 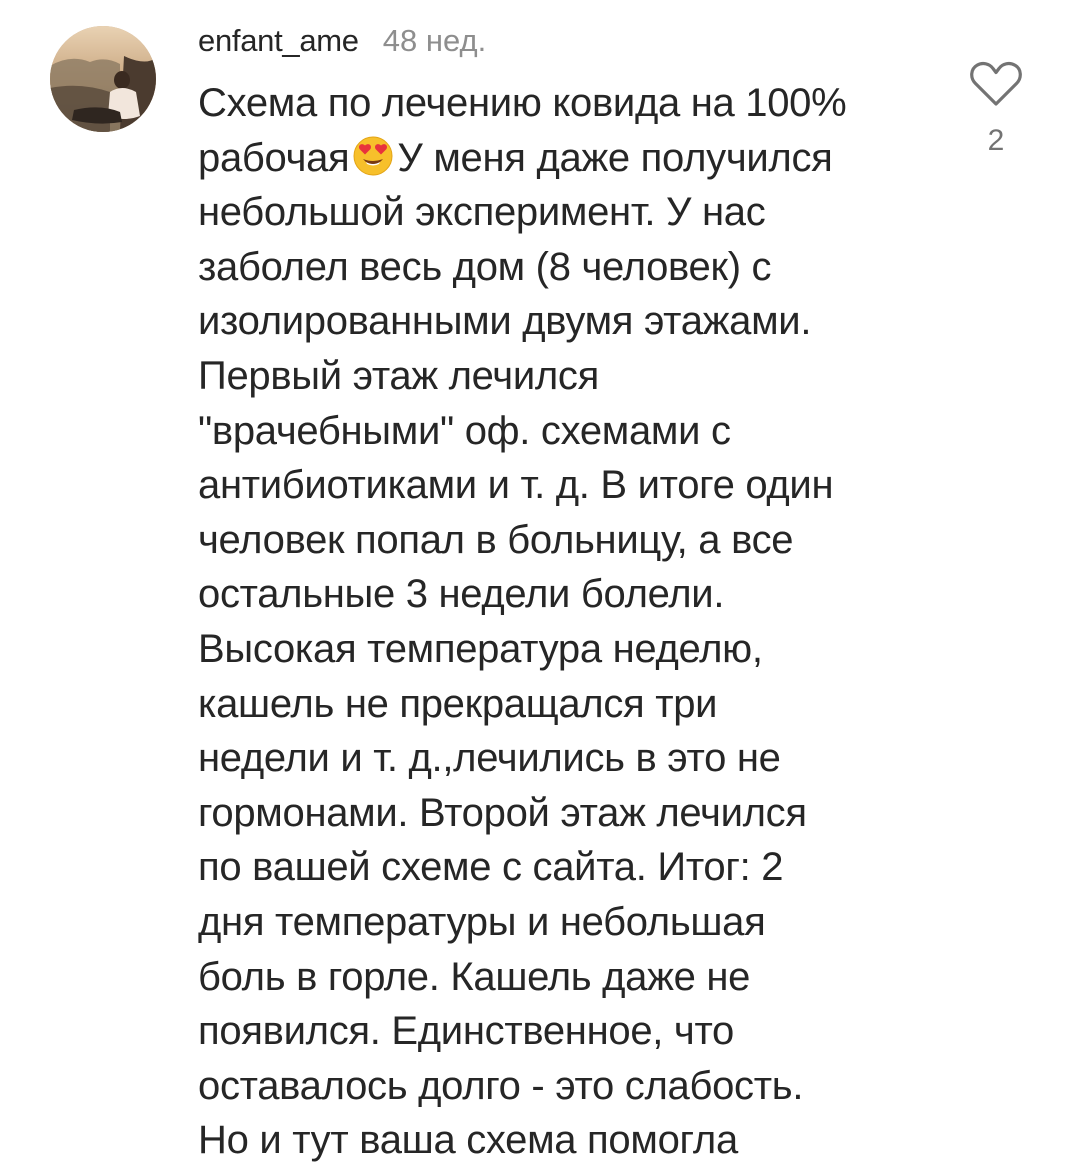 I want to click on comment-timestamp: 48 нед., so click(x=434, y=40).